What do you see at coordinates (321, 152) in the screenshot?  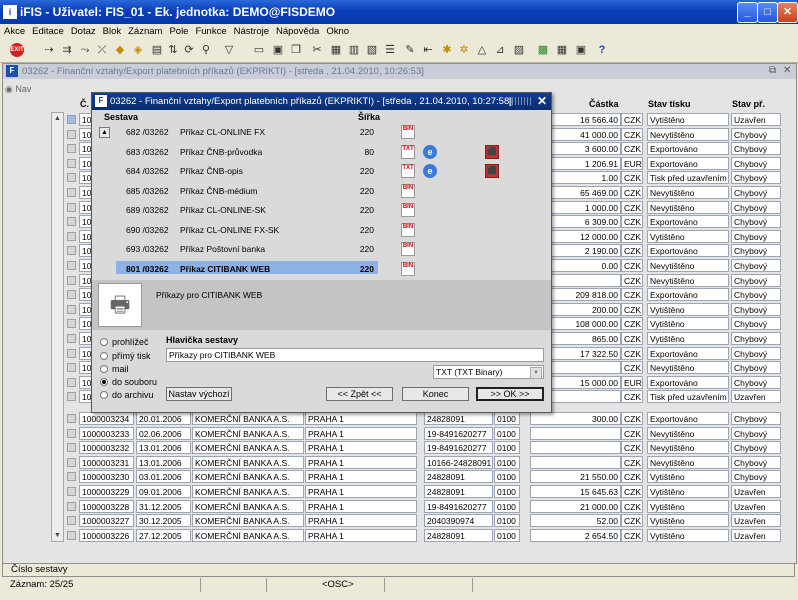 I see `report-row: 683 /03262 Příkaz ČNB-průvodka 80` at bounding box center [321, 152].